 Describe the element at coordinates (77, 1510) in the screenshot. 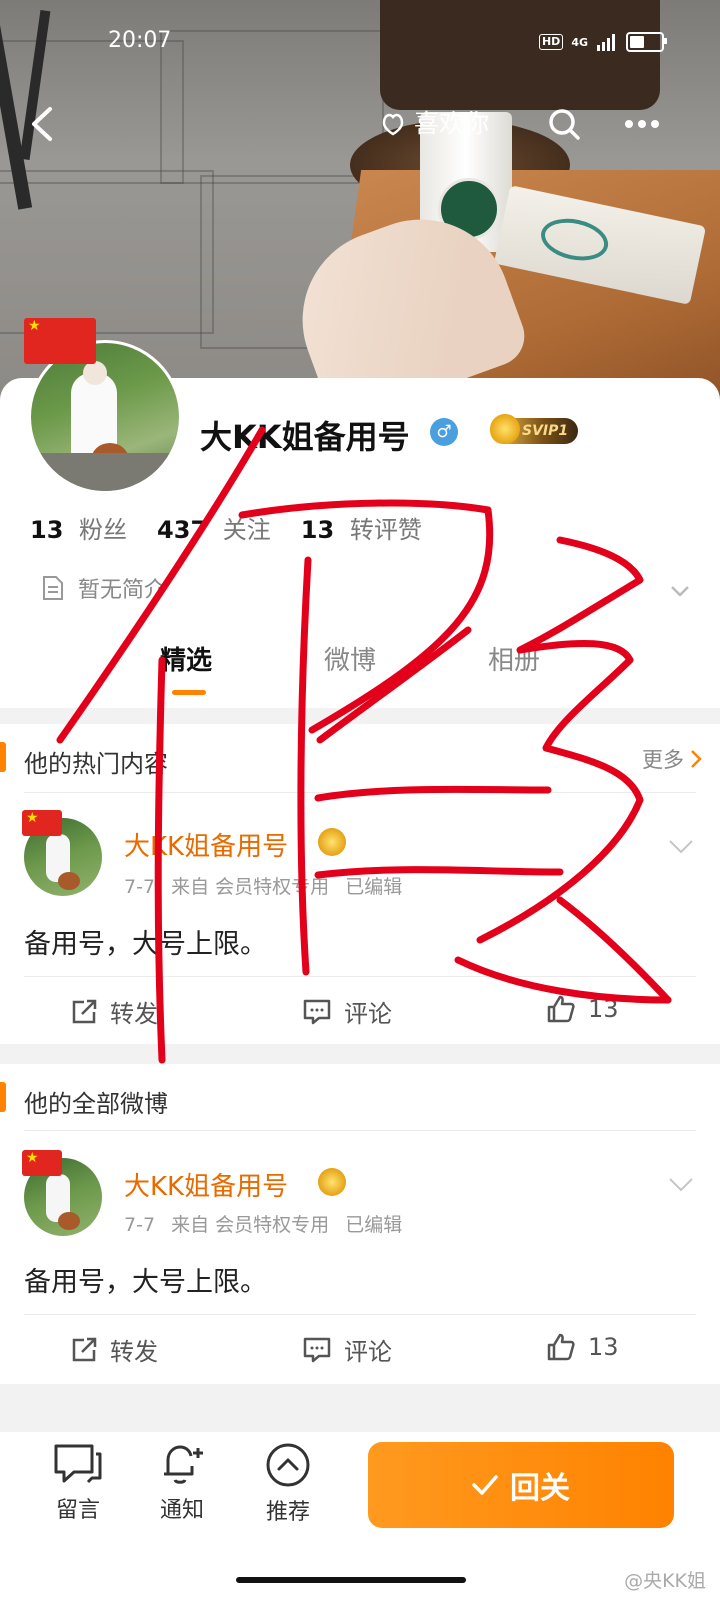

I see `message-label: 留言` at that location.